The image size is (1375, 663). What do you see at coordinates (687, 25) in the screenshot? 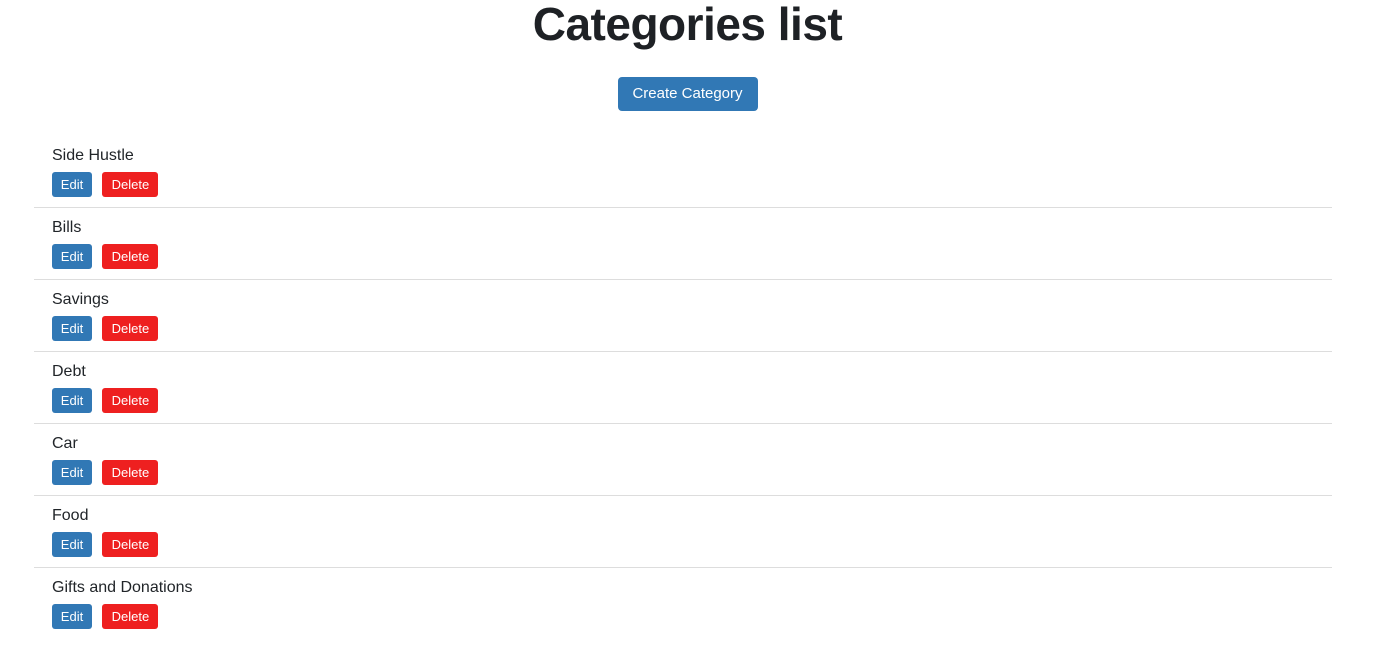
I see `page-title: Categories list` at bounding box center [687, 25].